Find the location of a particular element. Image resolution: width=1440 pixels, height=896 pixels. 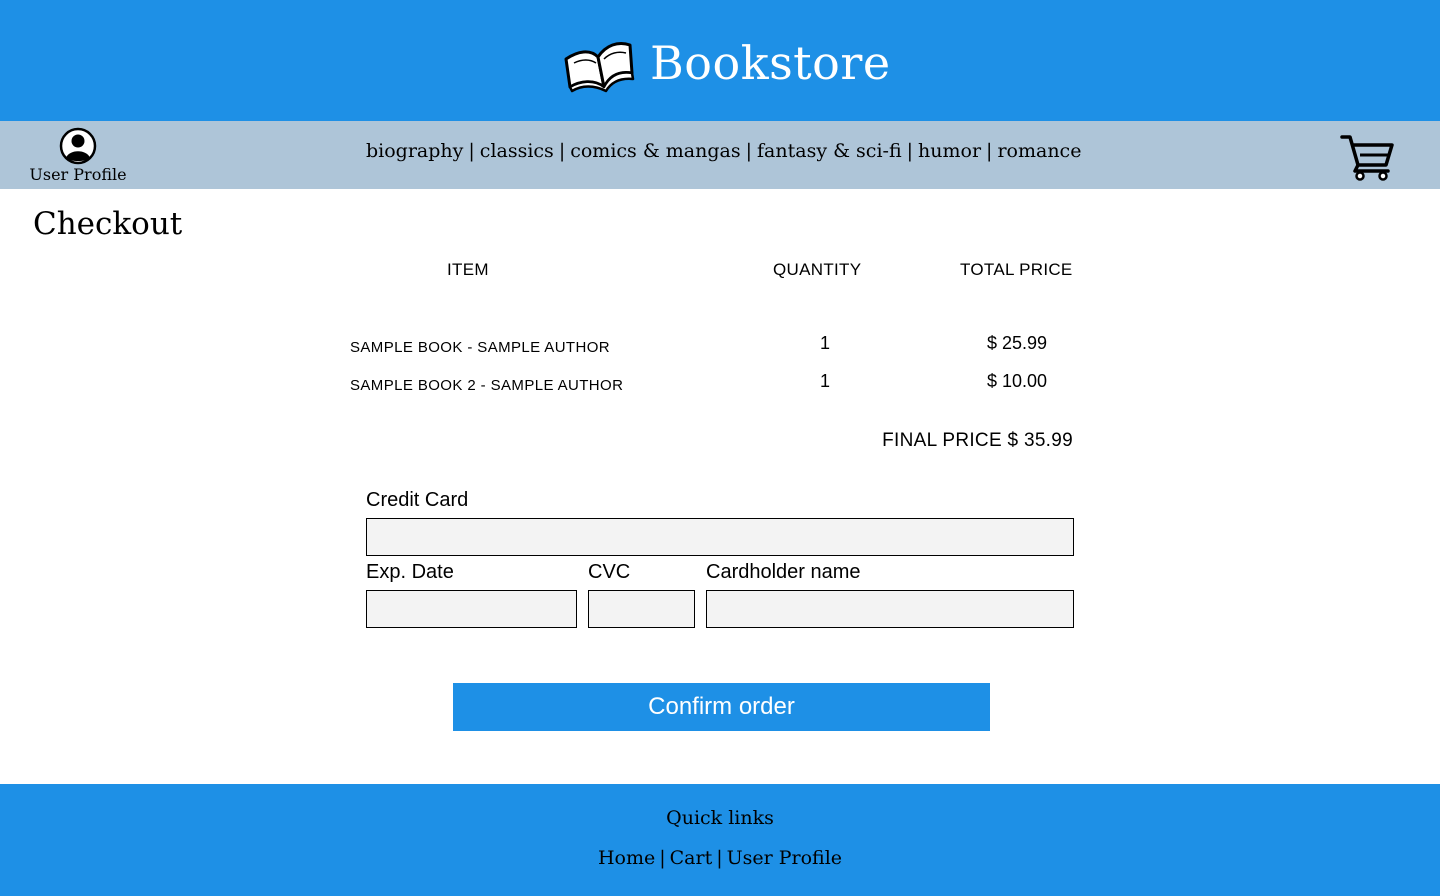

cvc-label: CVC is located at coordinates (609, 572).